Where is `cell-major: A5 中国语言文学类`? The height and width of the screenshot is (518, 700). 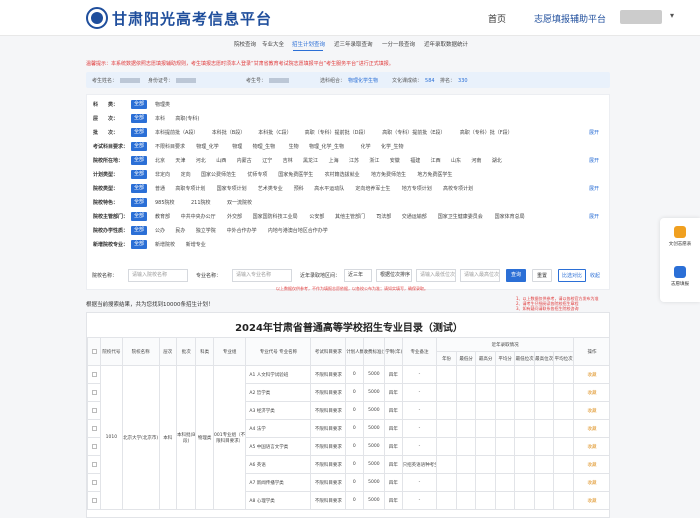 cell-major: A5 中国语言文学类 is located at coordinates (278, 446).